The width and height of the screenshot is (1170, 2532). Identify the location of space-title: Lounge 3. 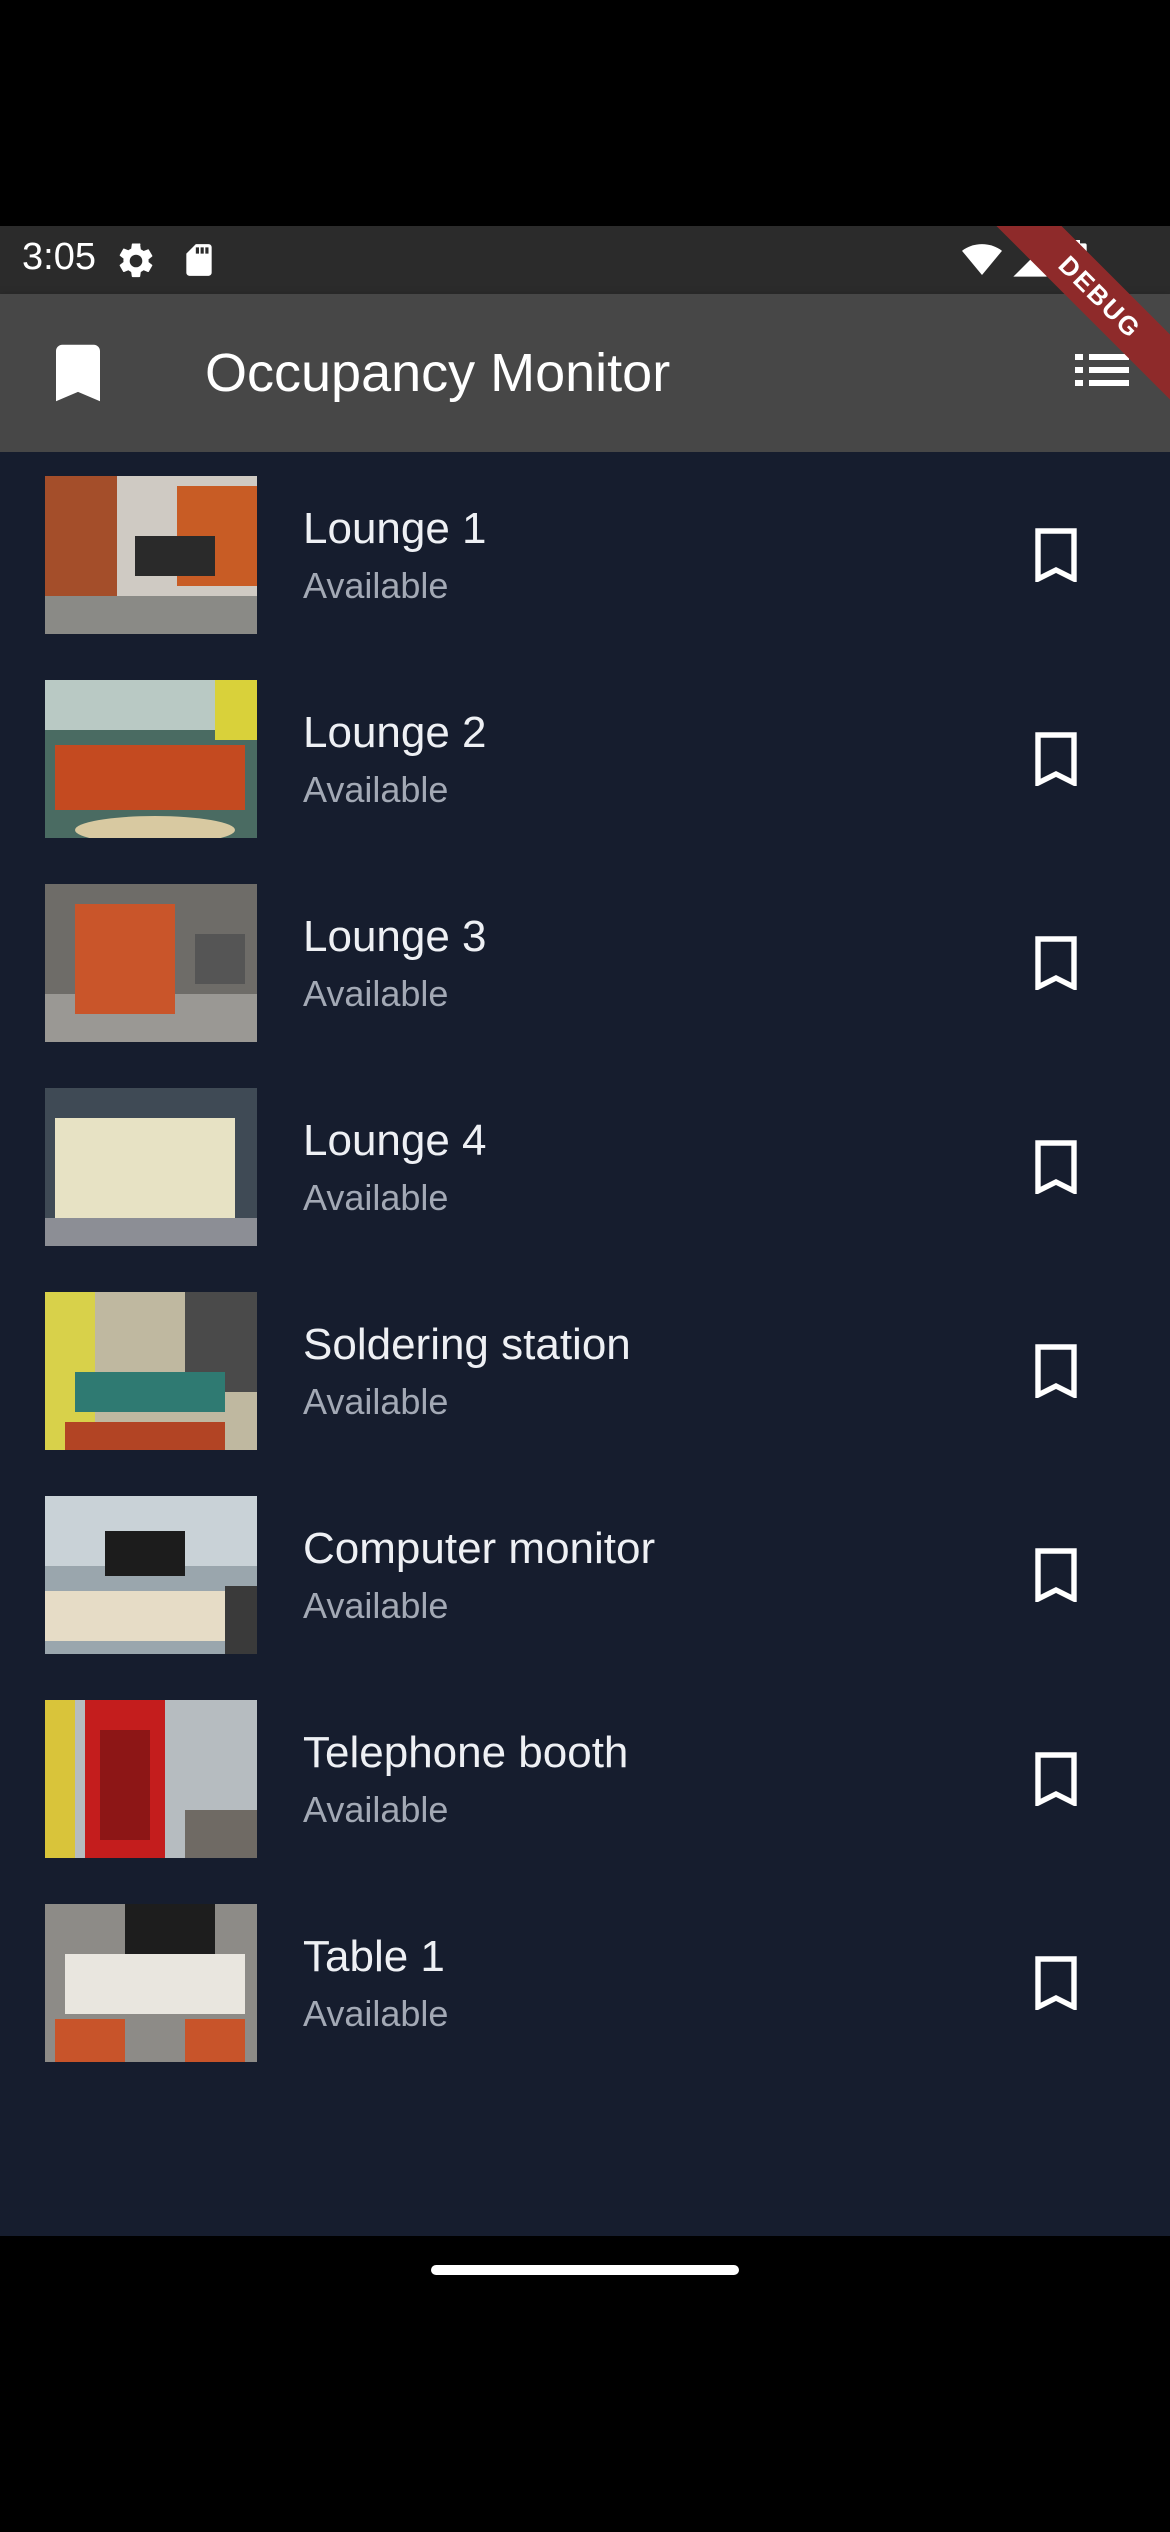
(395, 936).